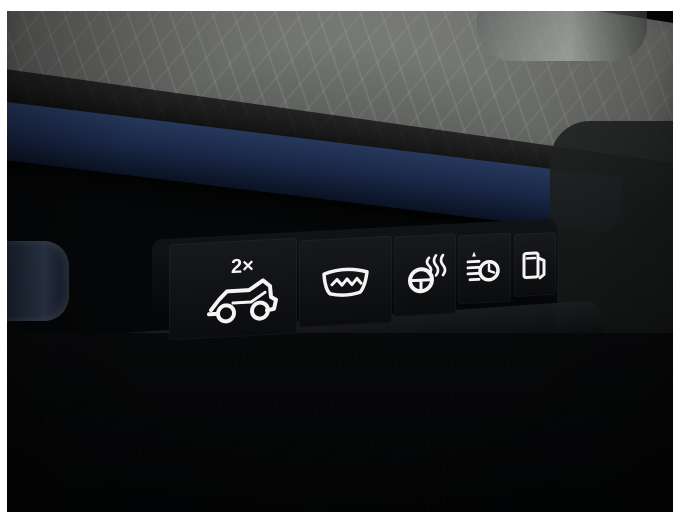  I want to click on heated-steering-wheel-switch, so click(425, 275).